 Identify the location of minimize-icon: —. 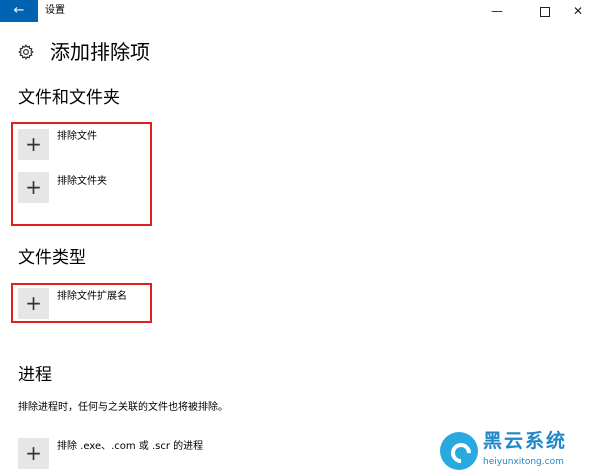
(497, 11).